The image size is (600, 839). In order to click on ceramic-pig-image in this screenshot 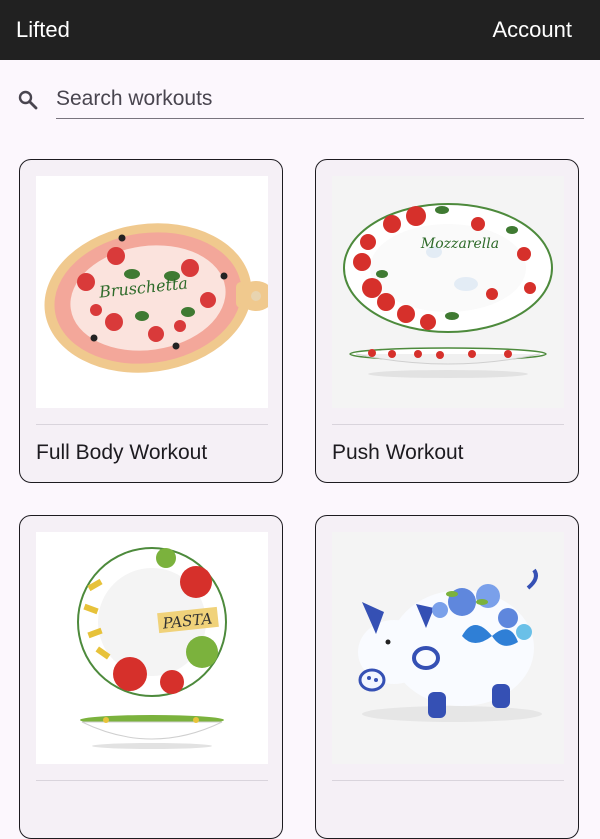, I will do `click(448, 648)`.